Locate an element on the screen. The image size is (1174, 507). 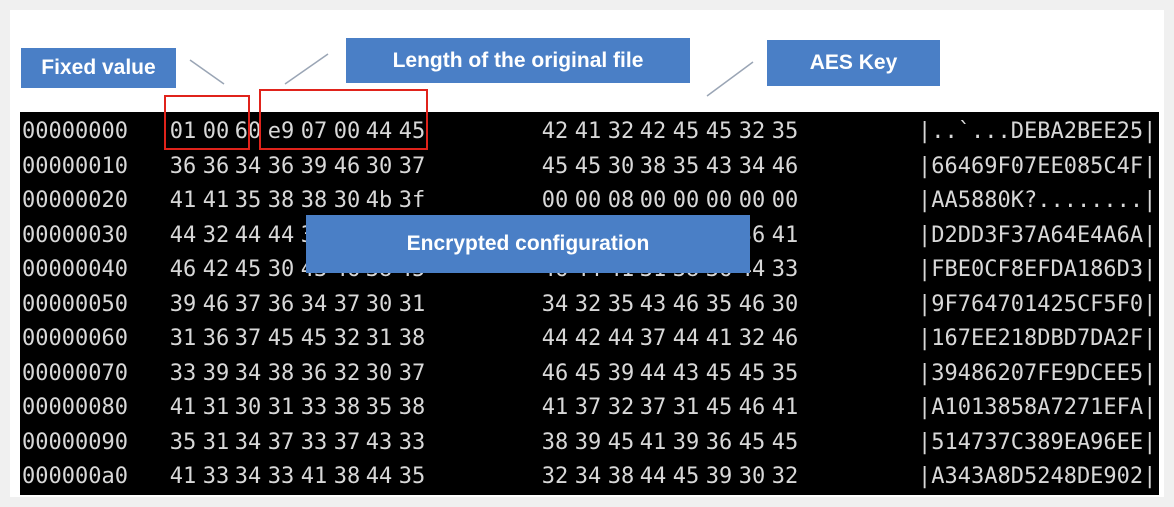
hexdump-ascii: |A1013858A7271EFA| is located at coordinates (1037, 407).